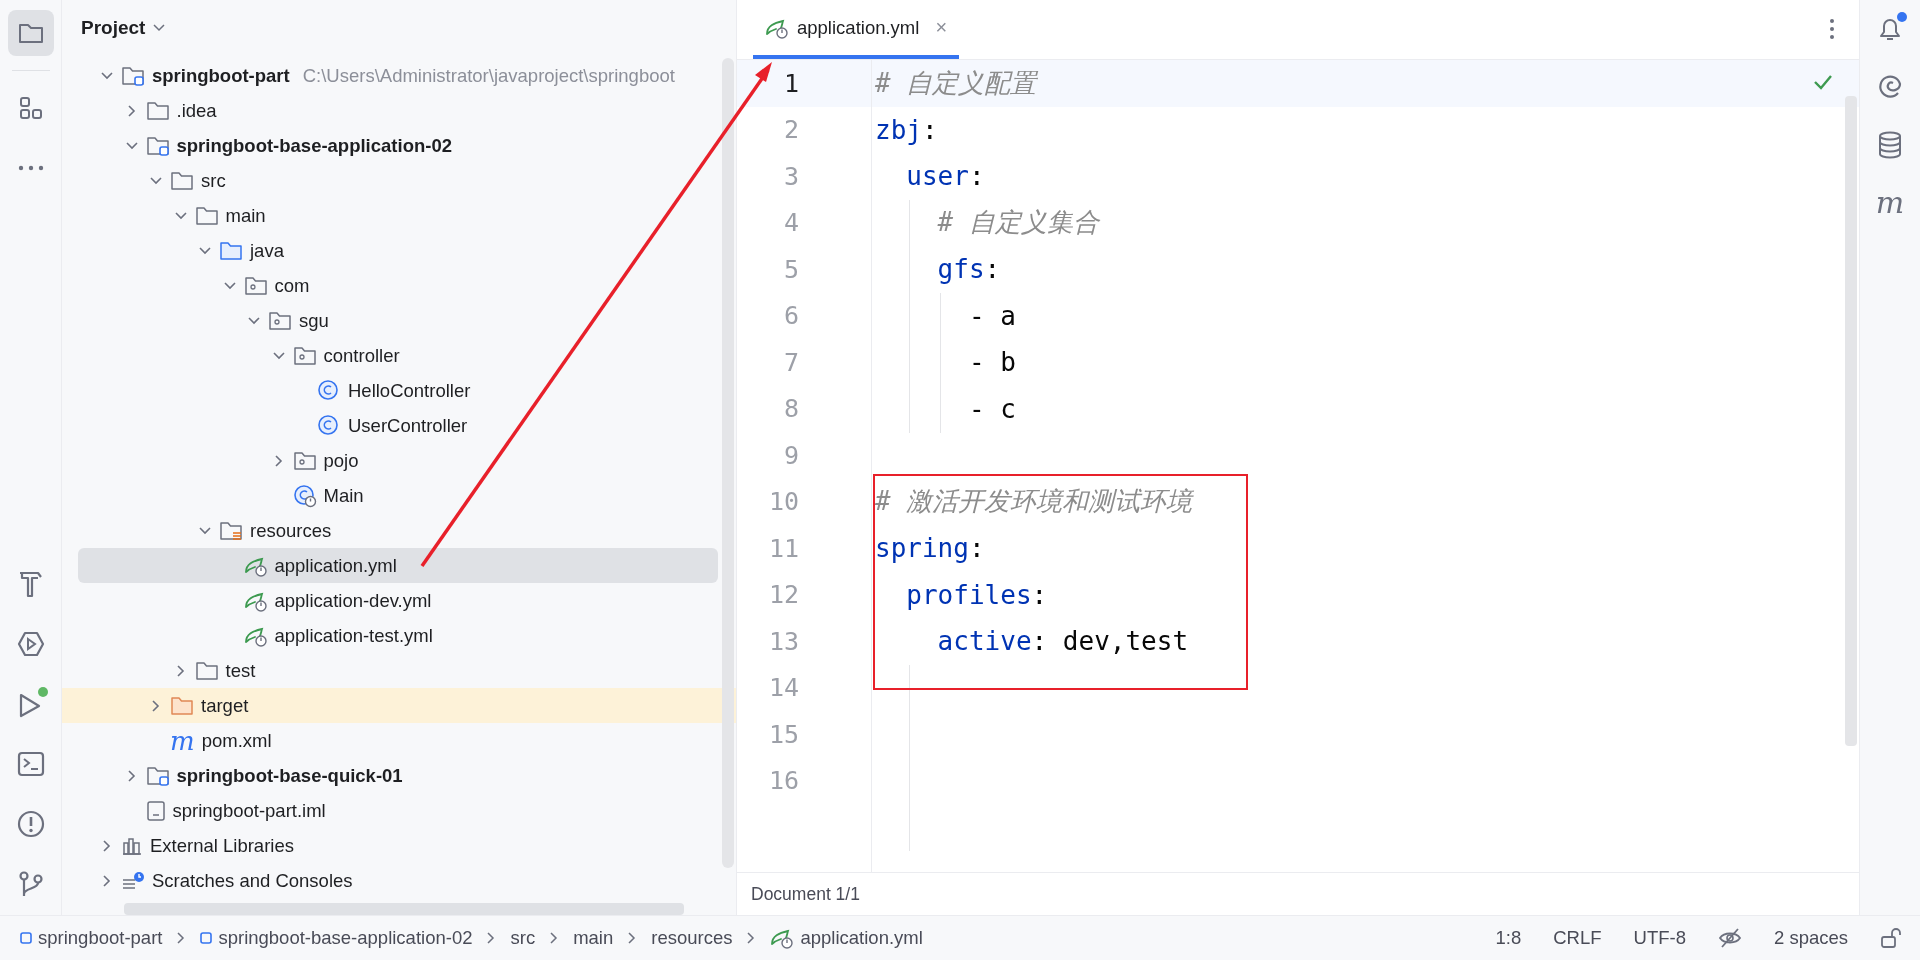 The height and width of the screenshot is (960, 1920). I want to click on line-number: 2, so click(790, 130).